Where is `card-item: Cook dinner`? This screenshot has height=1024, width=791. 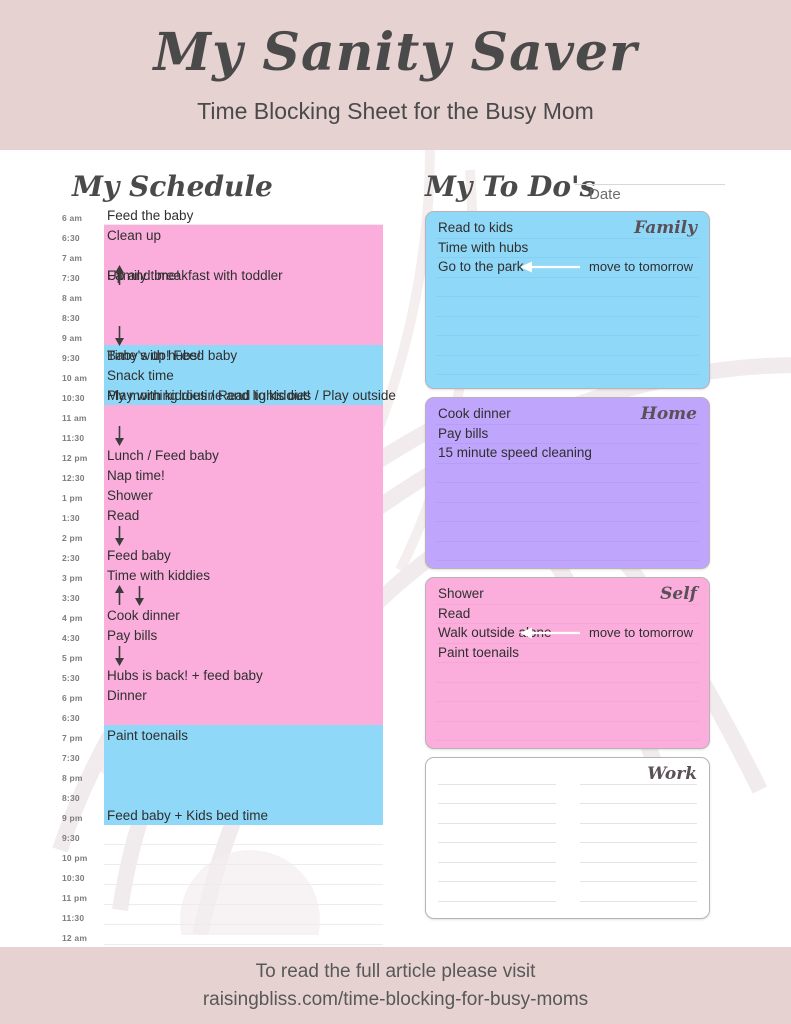 card-item: Cook dinner is located at coordinates (515, 414).